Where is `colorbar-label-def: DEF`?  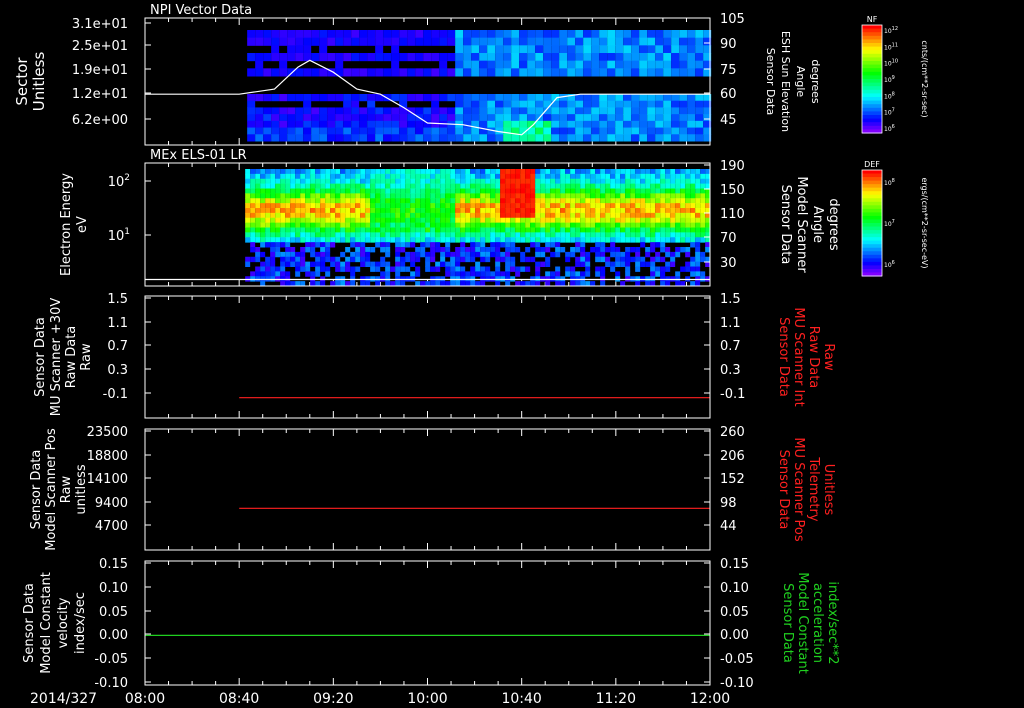
colorbar-label-def: DEF is located at coordinates (872, 164).